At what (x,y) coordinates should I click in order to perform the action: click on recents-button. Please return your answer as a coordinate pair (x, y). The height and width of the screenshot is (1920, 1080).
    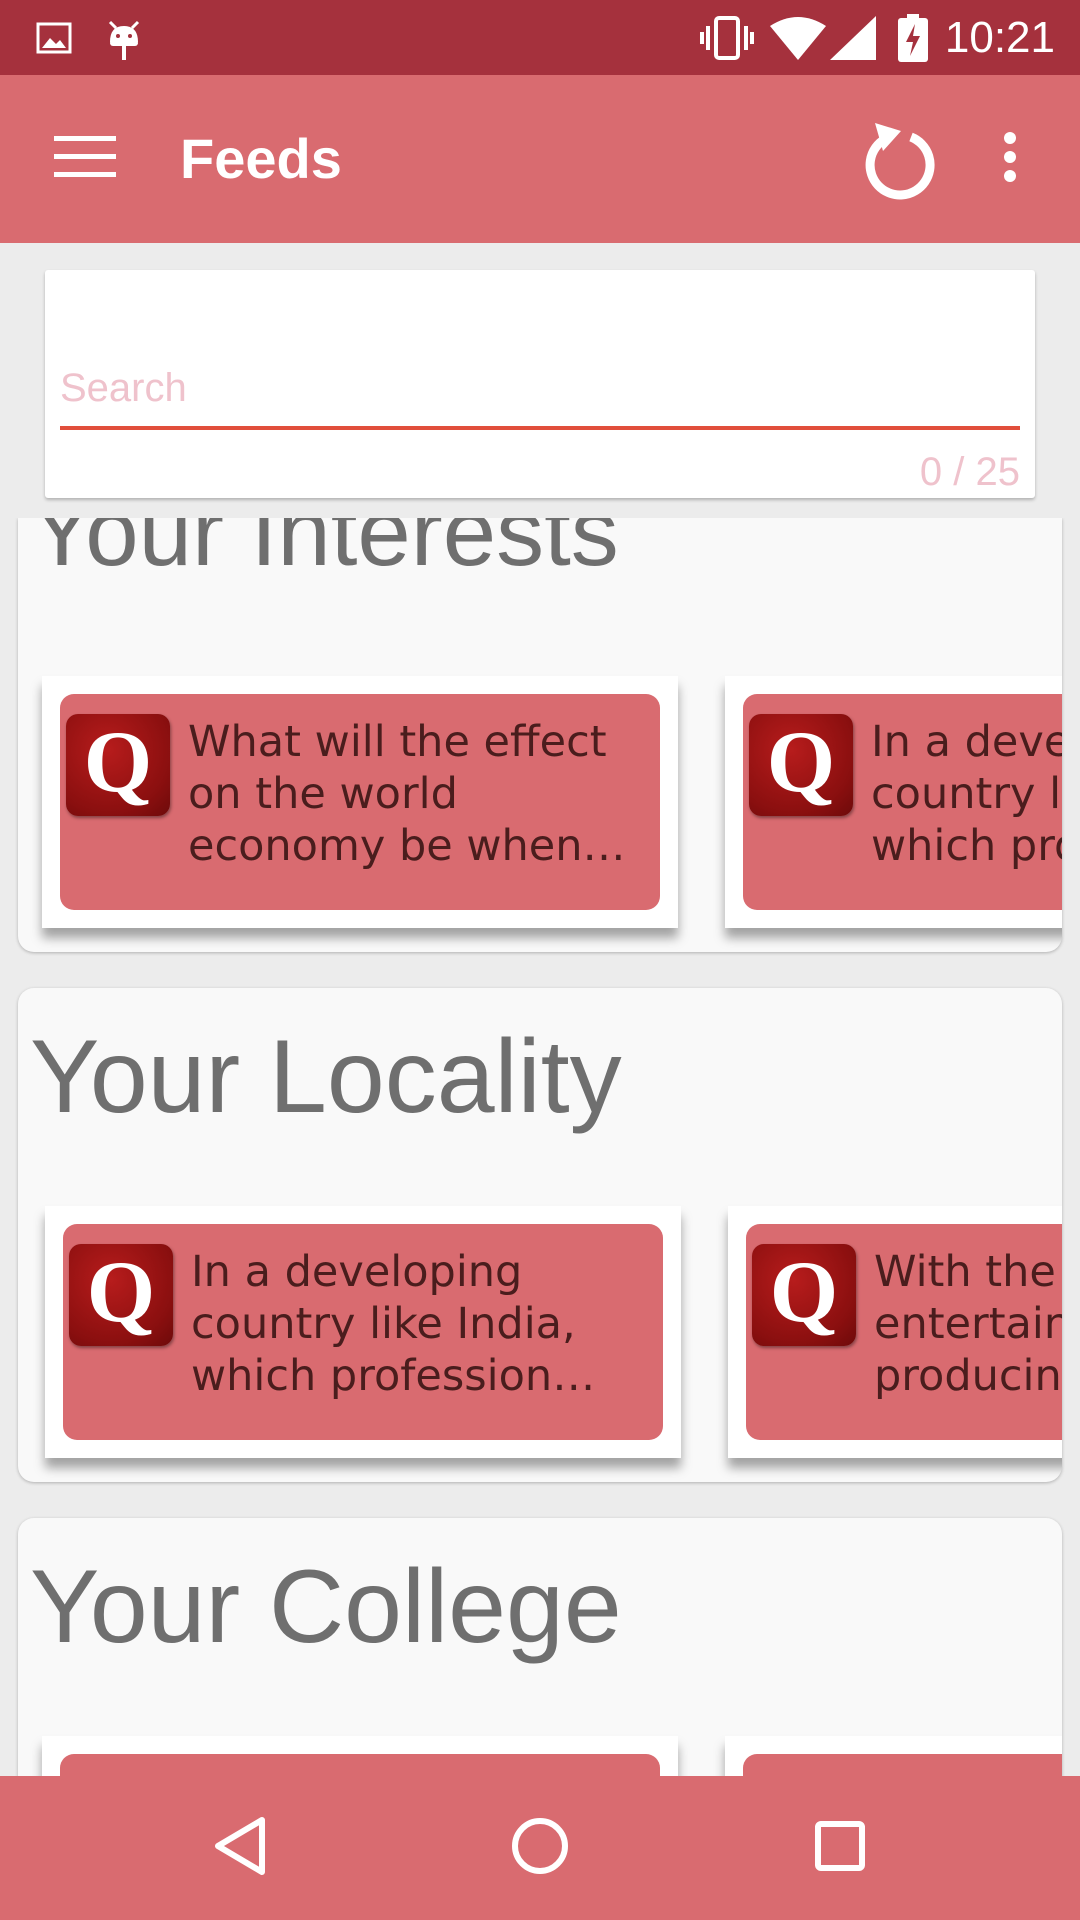
    Looking at the image, I should click on (840, 1848).